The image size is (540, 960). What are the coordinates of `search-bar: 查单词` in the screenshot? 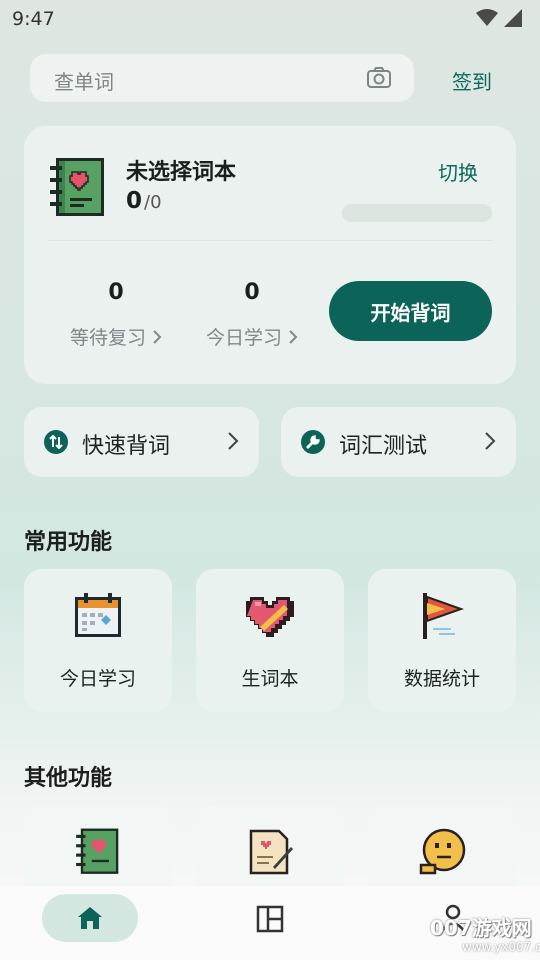 It's located at (222, 78).